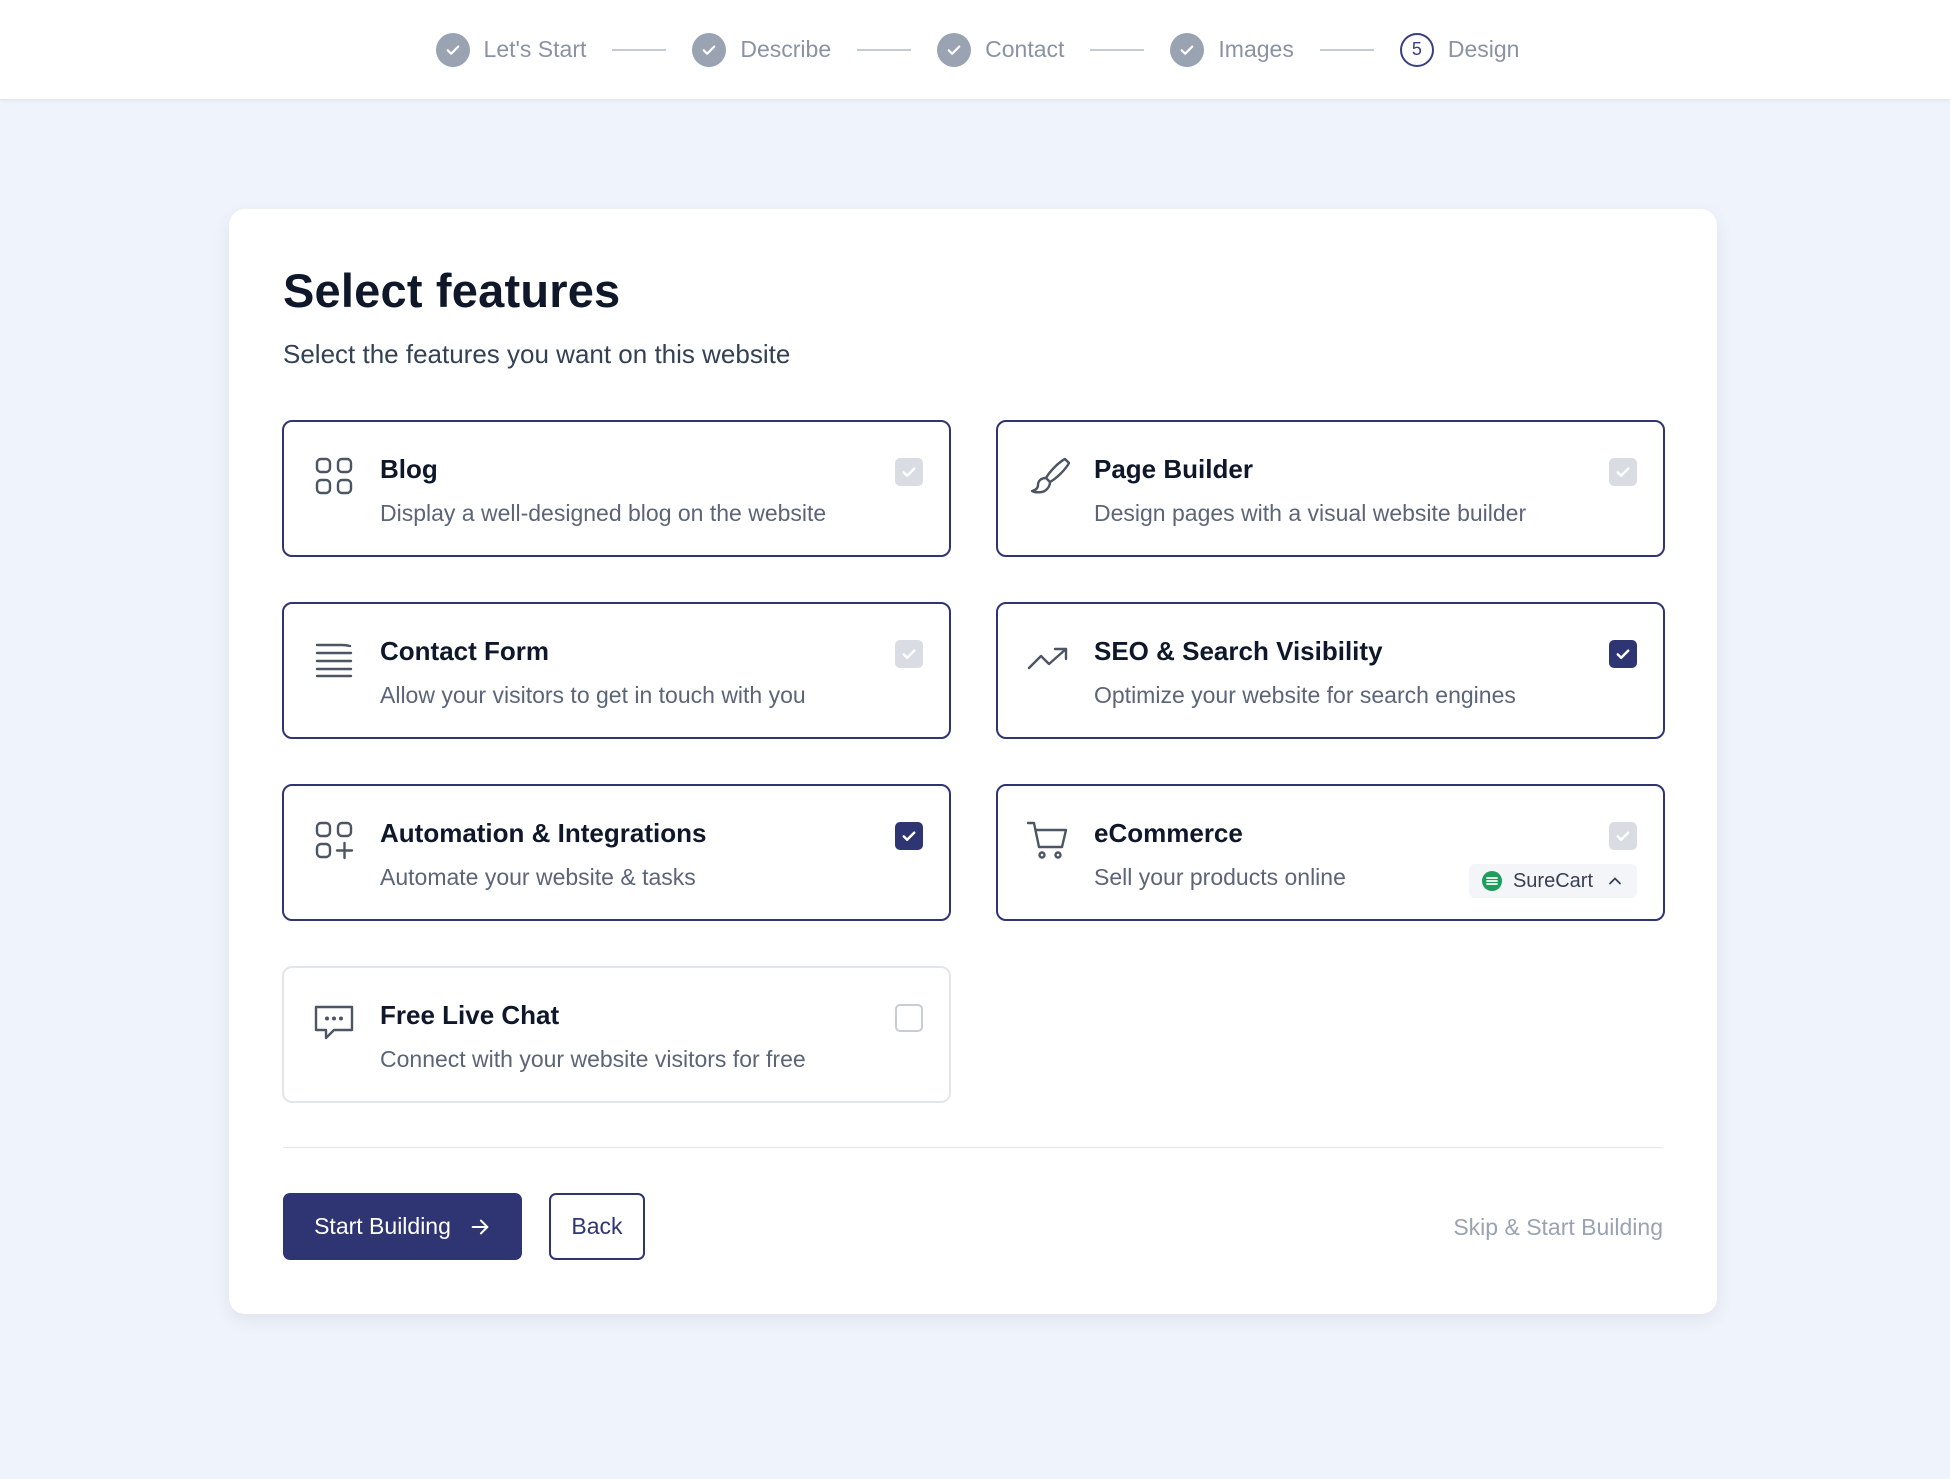 The width and height of the screenshot is (1950, 1479). I want to click on start-building-label: Start Building, so click(382, 1226).